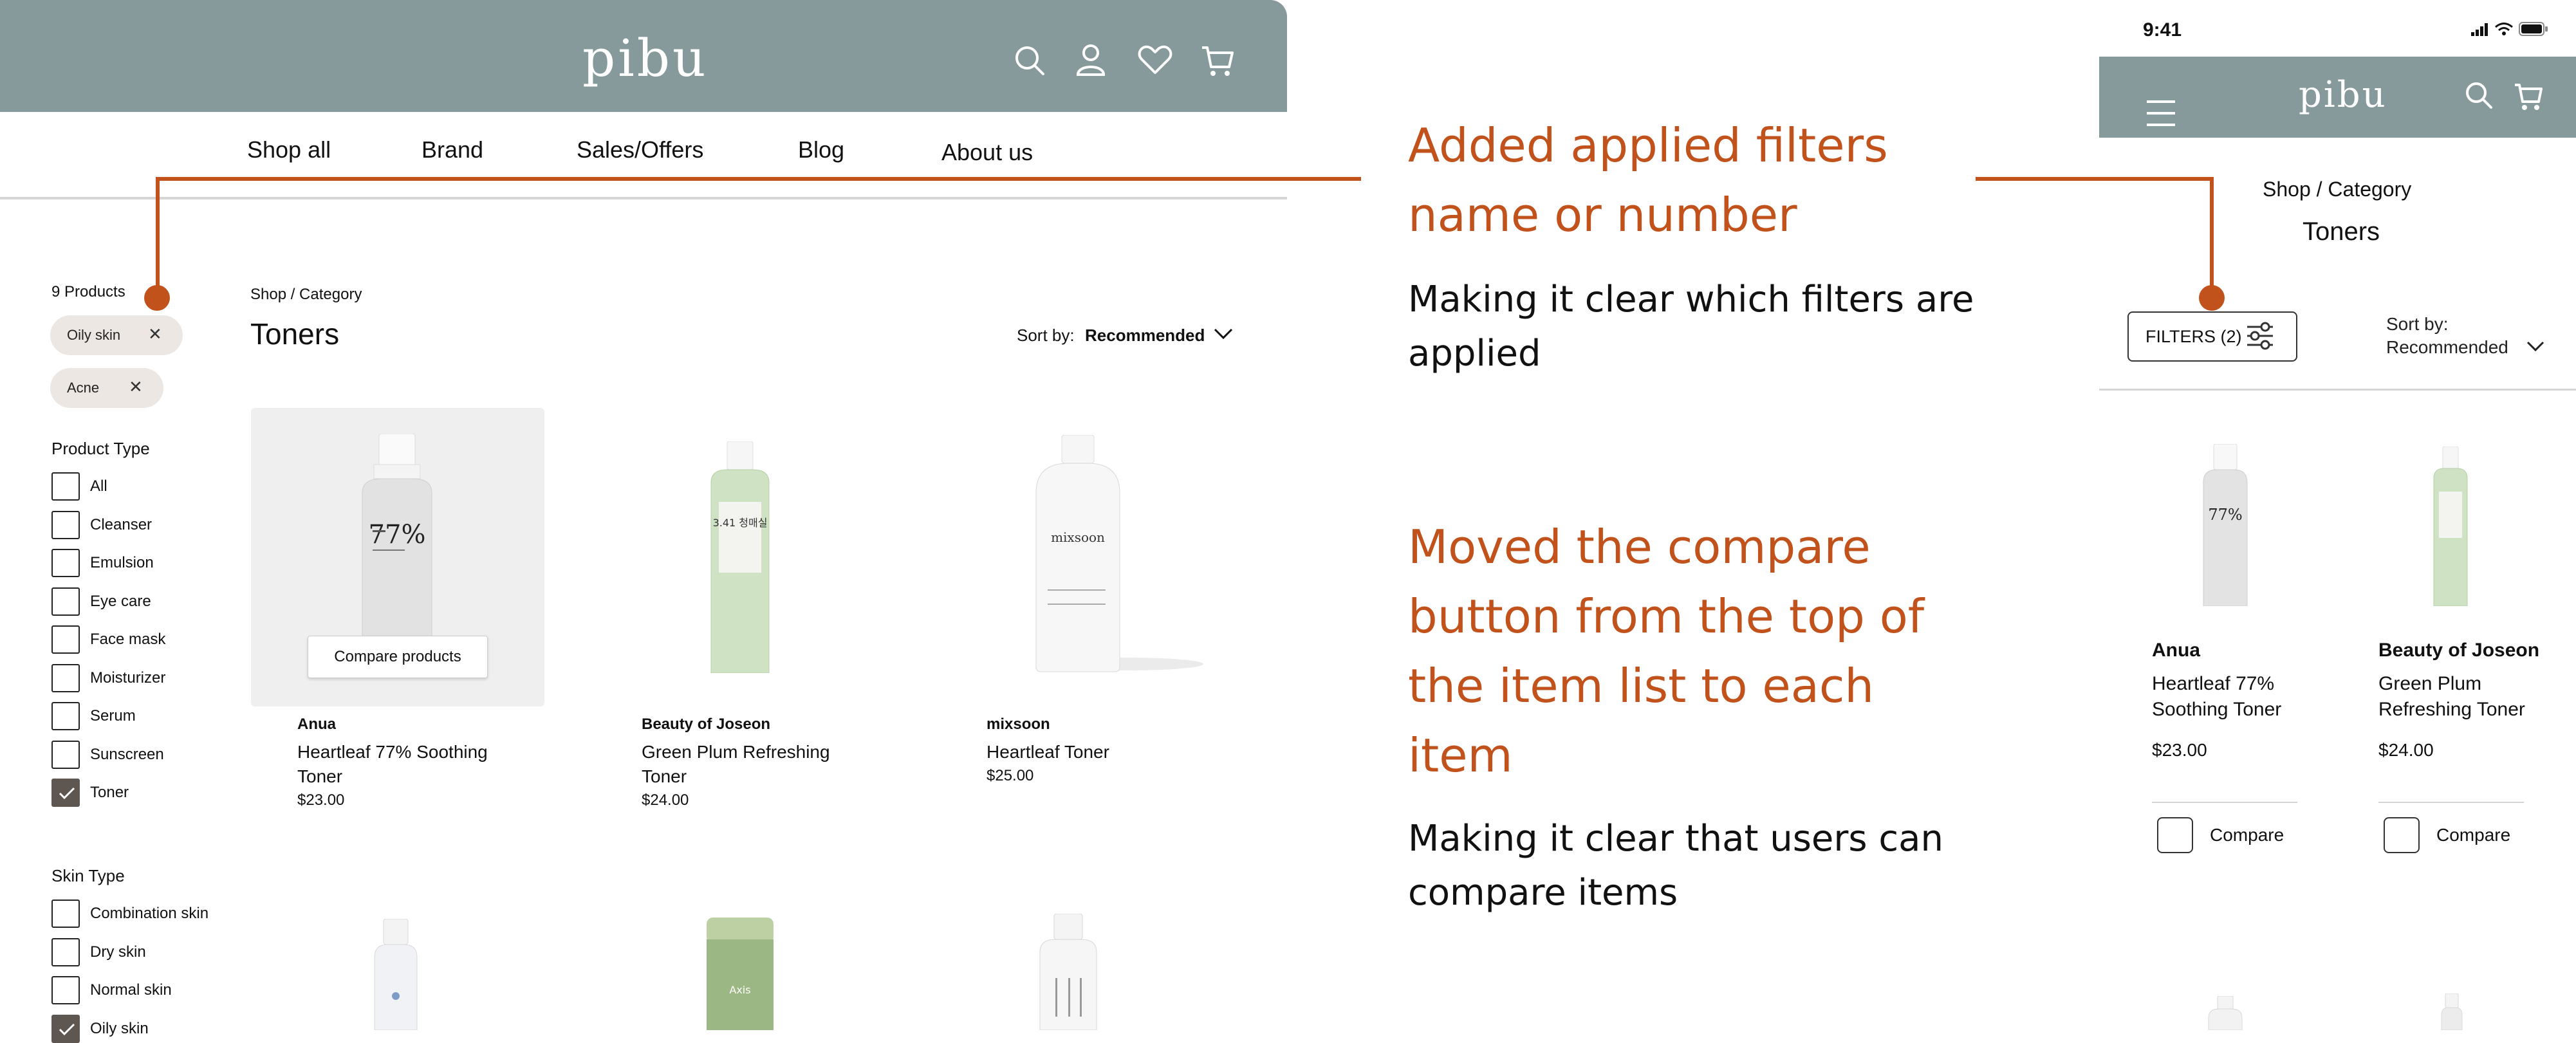  I want to click on compare-divider, so click(2224, 802).